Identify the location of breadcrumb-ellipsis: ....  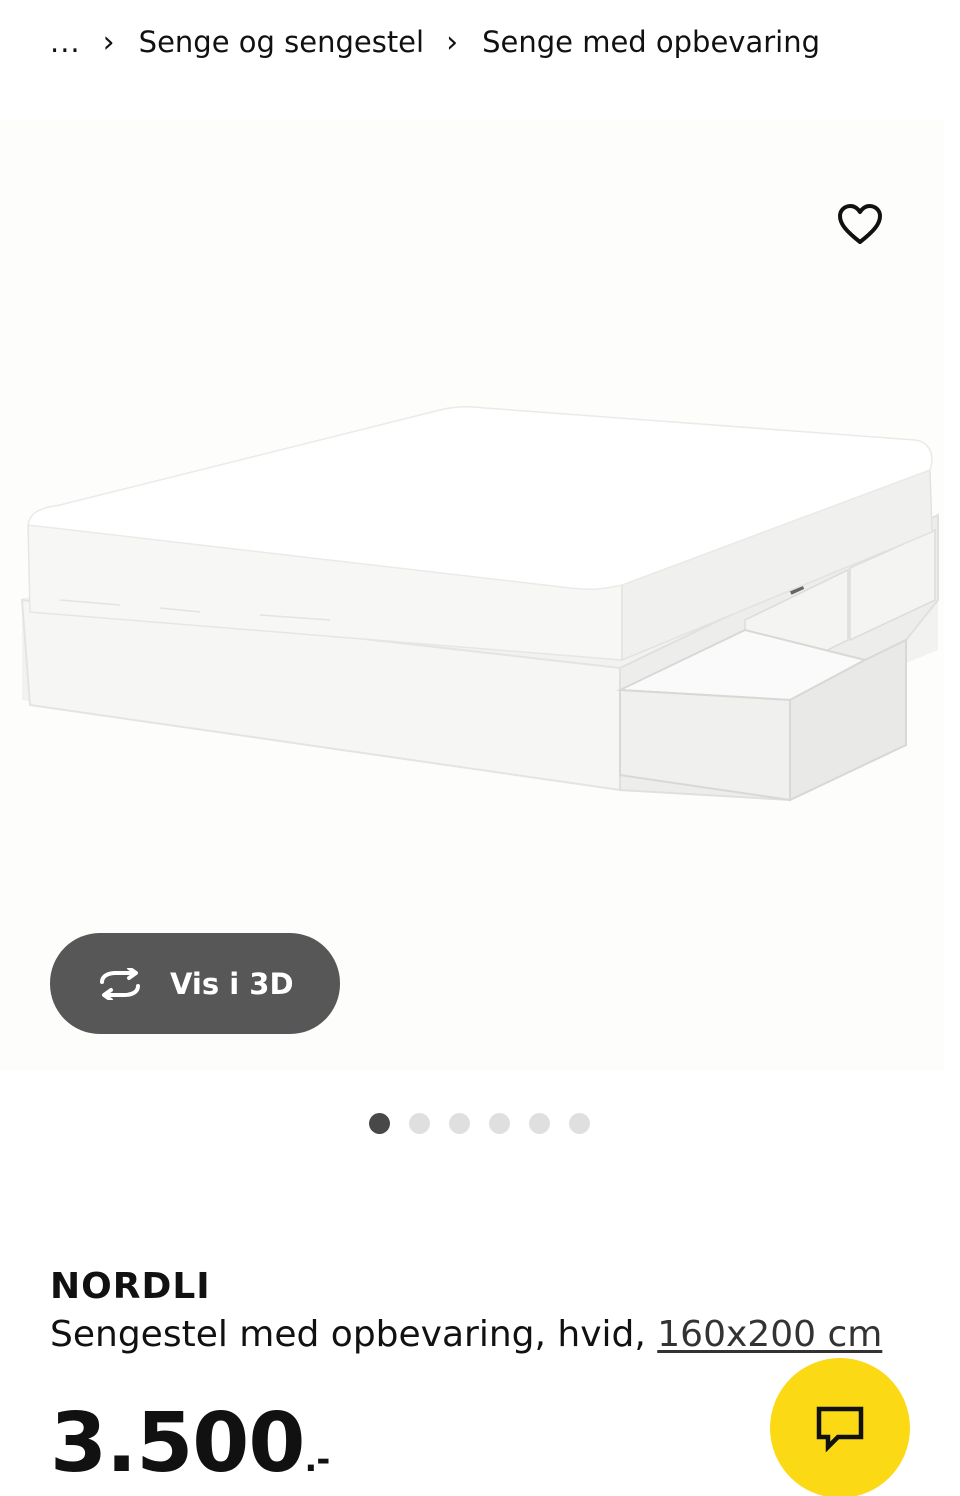
(65, 42).